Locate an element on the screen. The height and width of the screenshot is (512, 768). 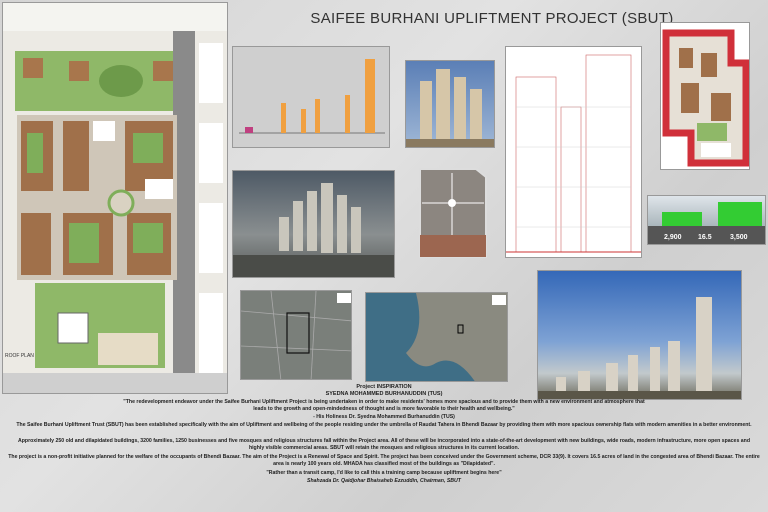
street-map-image is located at coordinates (296, 335).